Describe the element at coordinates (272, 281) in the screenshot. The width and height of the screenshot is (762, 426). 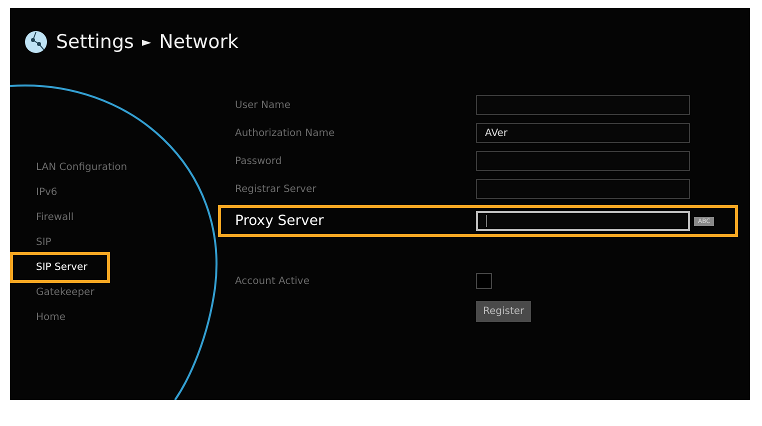
I see `field-label: Account Active` at that location.